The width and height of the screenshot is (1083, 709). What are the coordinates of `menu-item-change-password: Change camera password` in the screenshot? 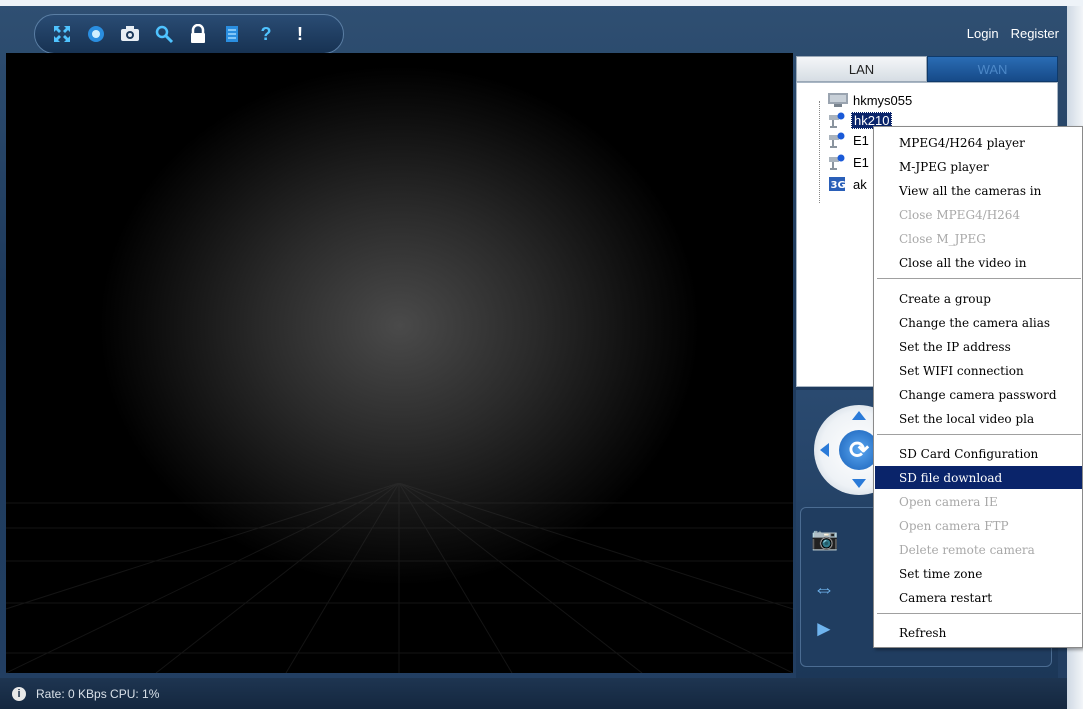 It's located at (978, 394).